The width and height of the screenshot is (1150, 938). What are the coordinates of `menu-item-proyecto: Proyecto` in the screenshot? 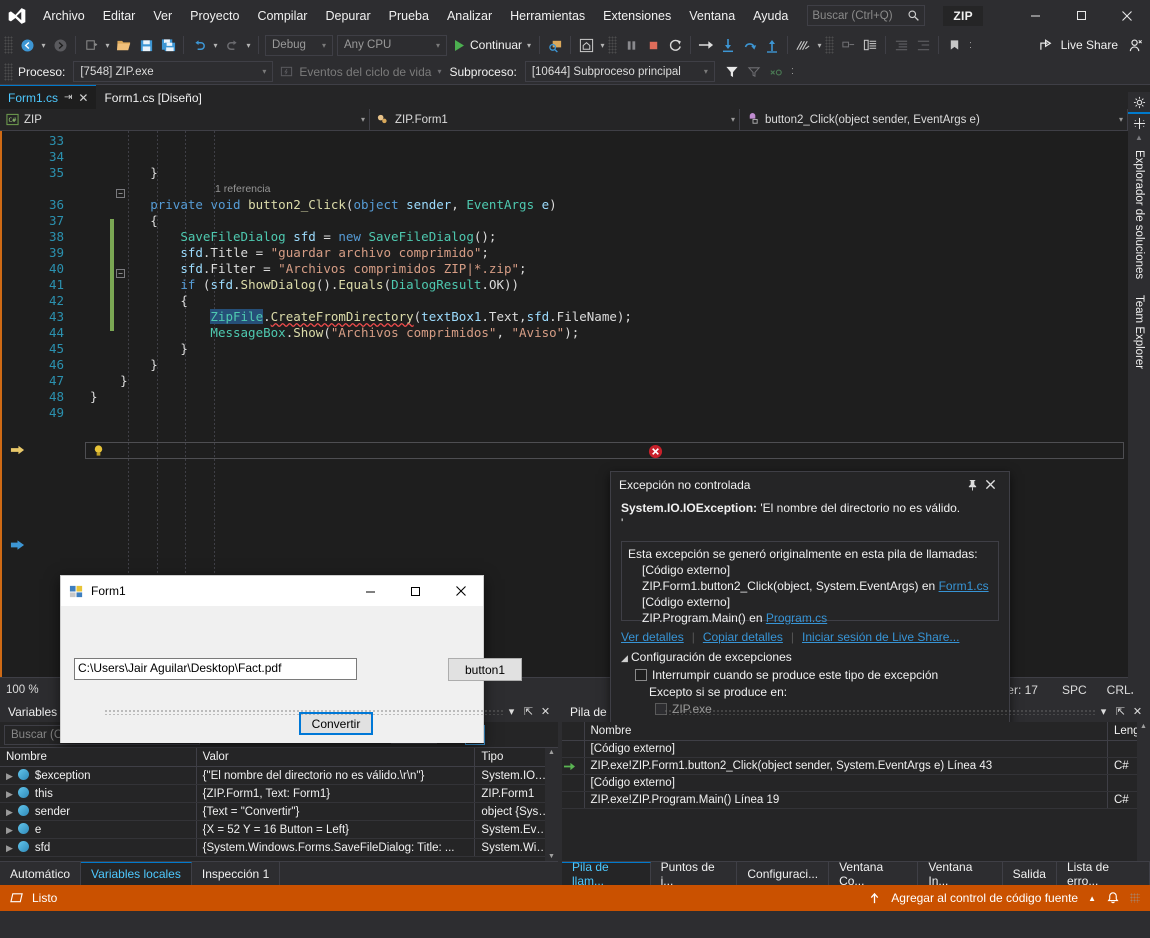 It's located at (214, 16).